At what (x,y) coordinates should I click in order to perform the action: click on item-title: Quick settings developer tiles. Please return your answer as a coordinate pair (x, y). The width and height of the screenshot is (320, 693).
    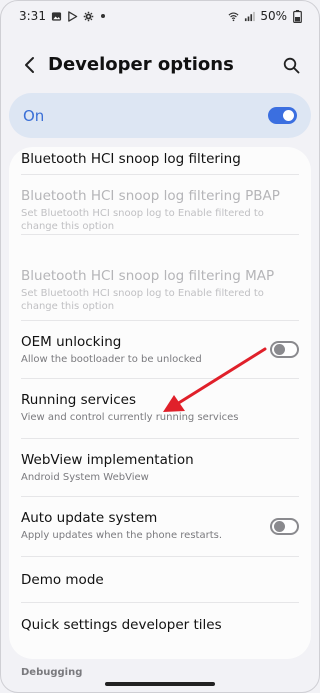
    Looking at the image, I should click on (121, 625).